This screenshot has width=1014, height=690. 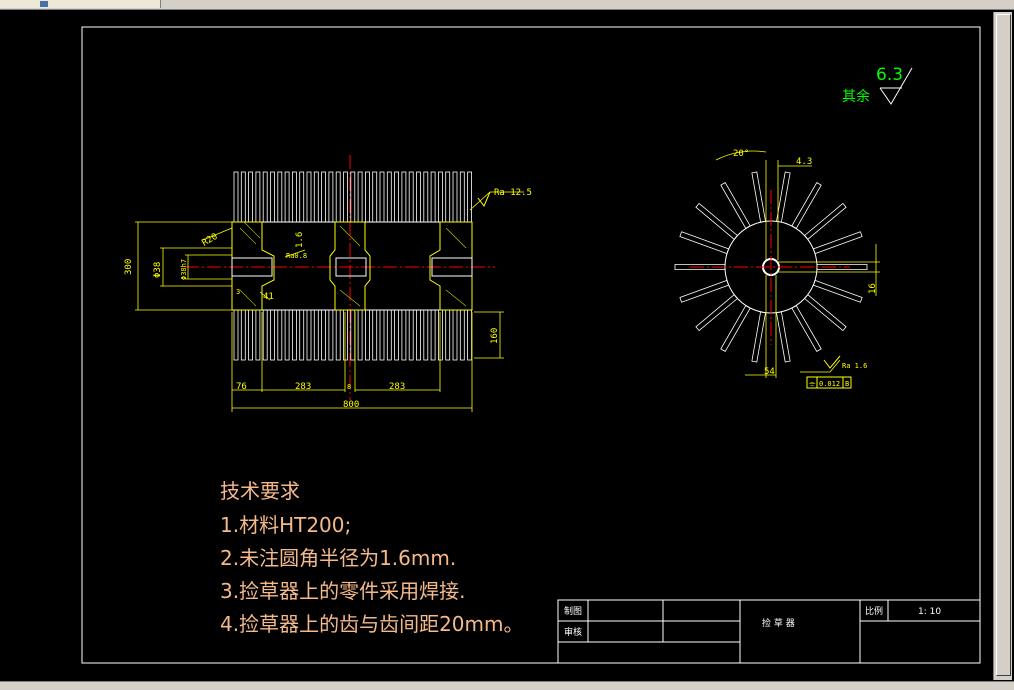 I want to click on front-dimension-lines, so click(x=329, y=301).